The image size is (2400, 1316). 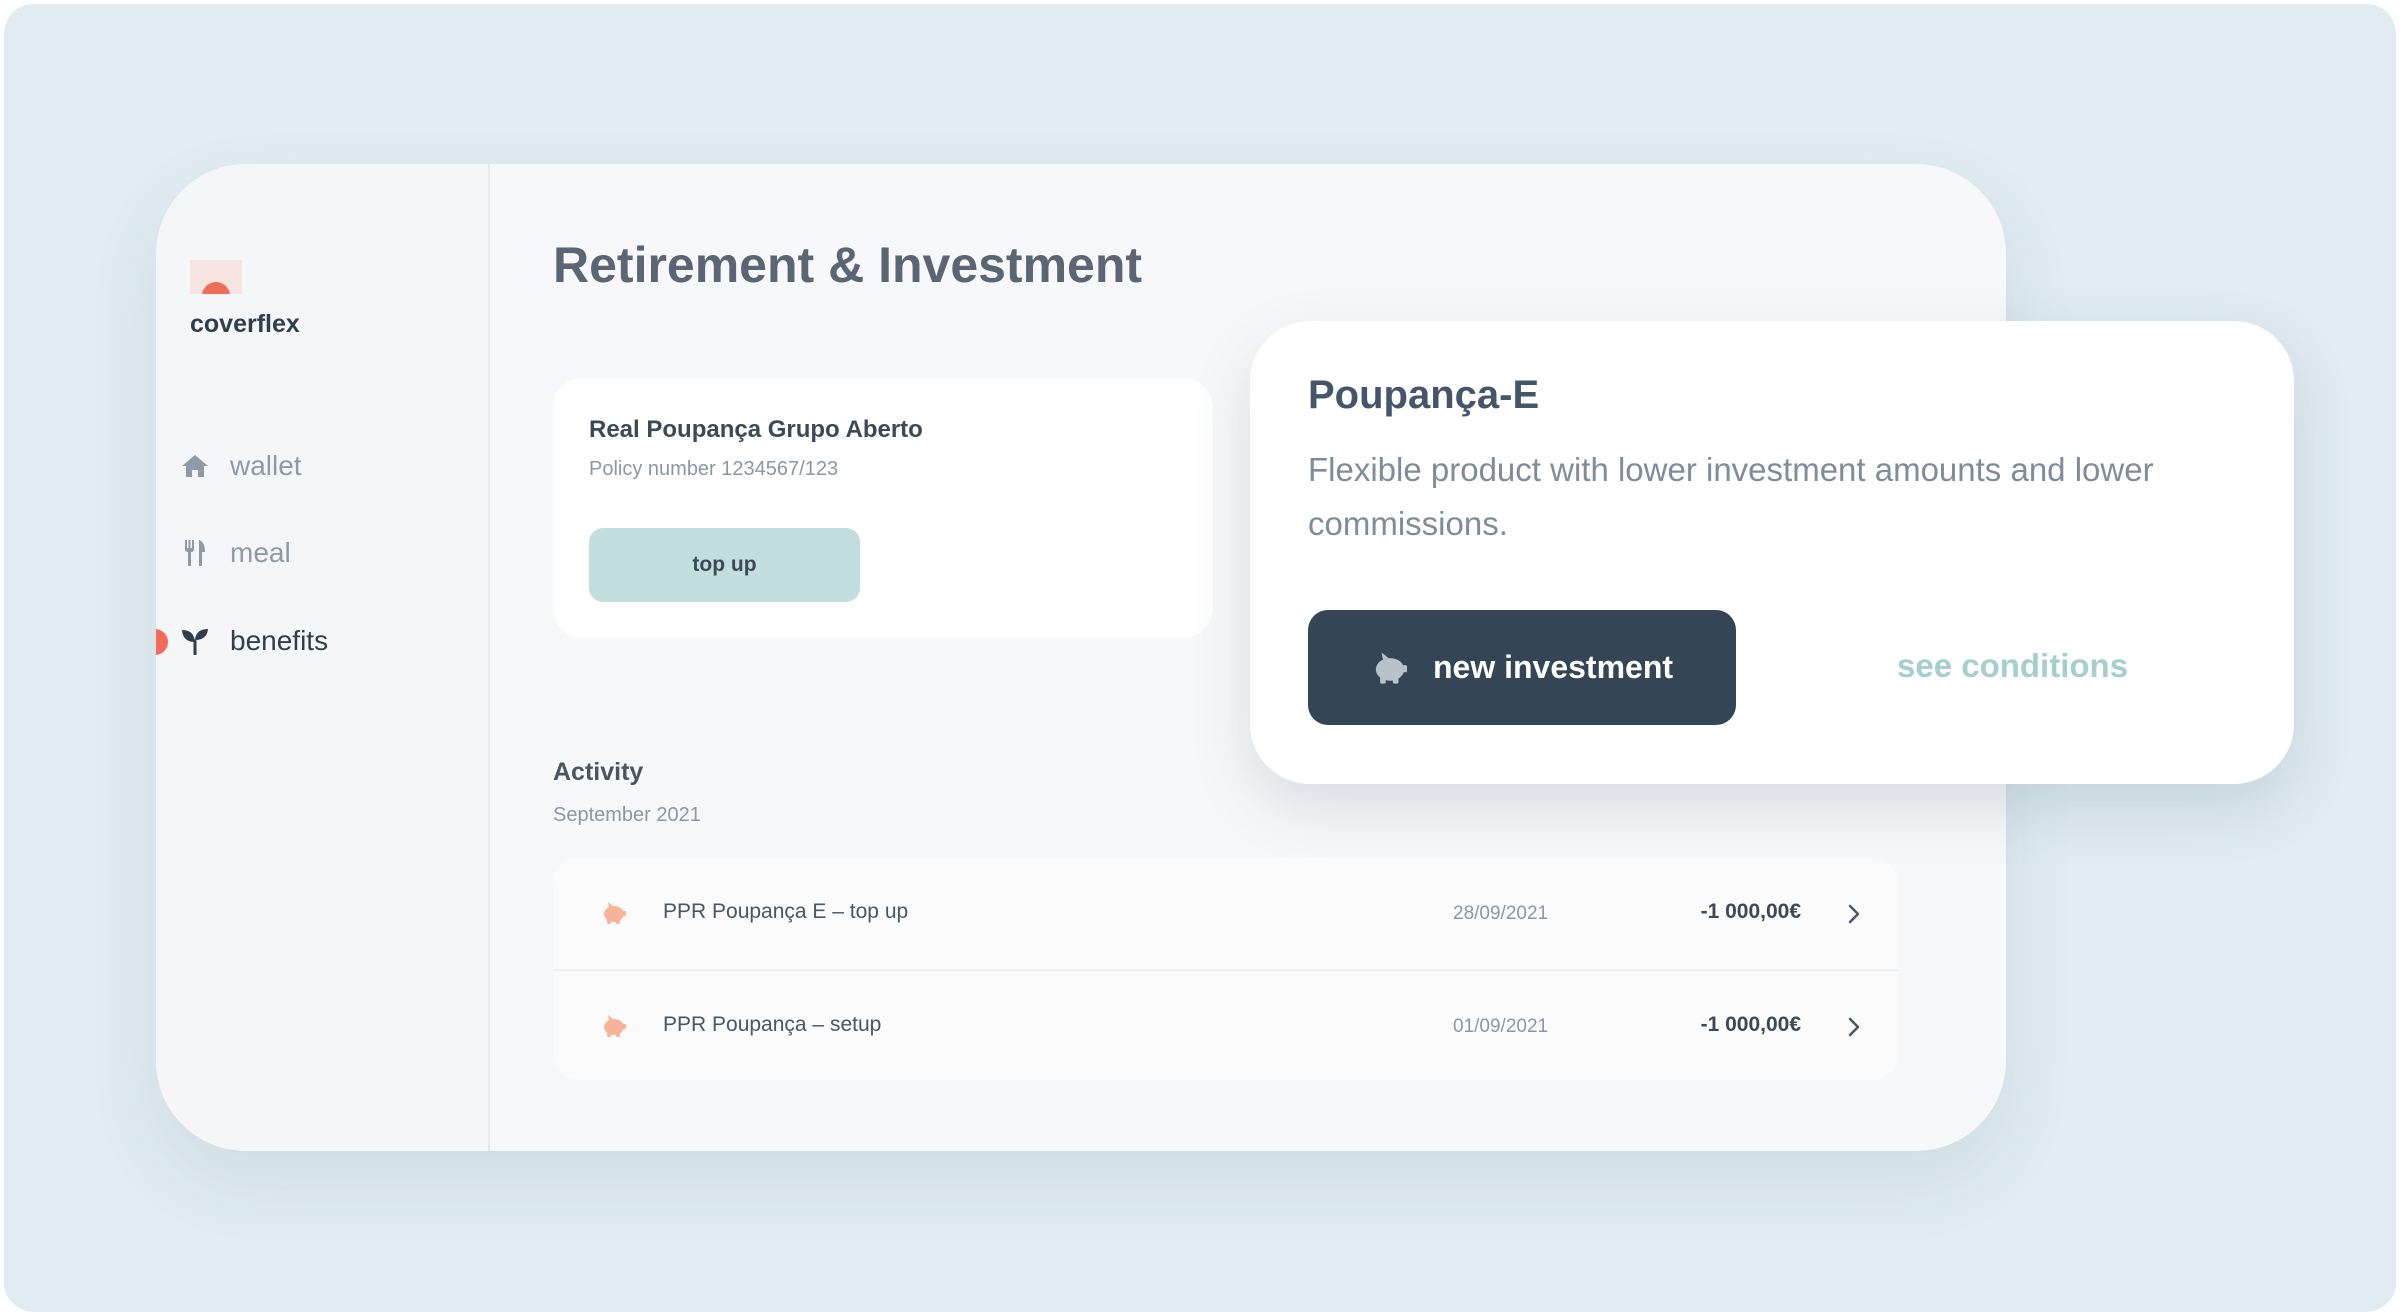 I want to click on see-conditions-link: see conditions, so click(x=2012, y=666).